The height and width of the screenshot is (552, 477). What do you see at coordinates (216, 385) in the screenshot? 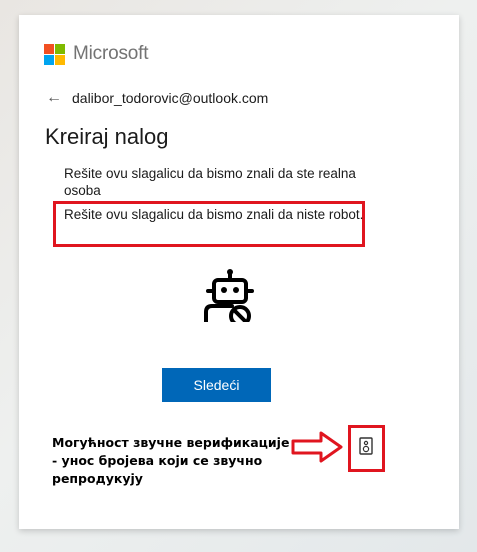
I see `next-button: Sledeći` at bounding box center [216, 385].